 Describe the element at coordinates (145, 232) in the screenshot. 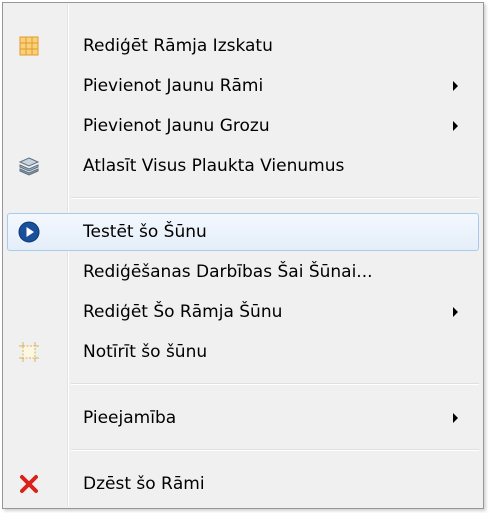

I see `menu-item-label: Testēt šo Šūnu` at that location.